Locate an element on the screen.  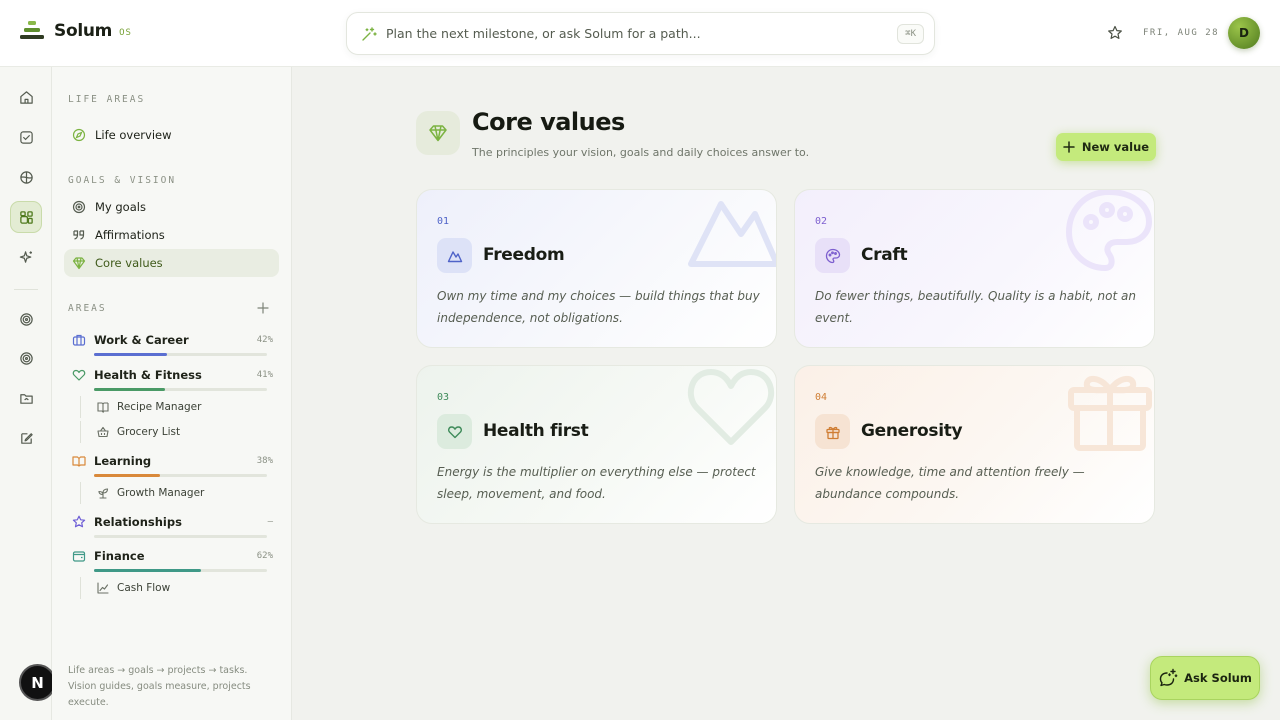
sidebar-item-my-goals: My goals is located at coordinates (171, 207).